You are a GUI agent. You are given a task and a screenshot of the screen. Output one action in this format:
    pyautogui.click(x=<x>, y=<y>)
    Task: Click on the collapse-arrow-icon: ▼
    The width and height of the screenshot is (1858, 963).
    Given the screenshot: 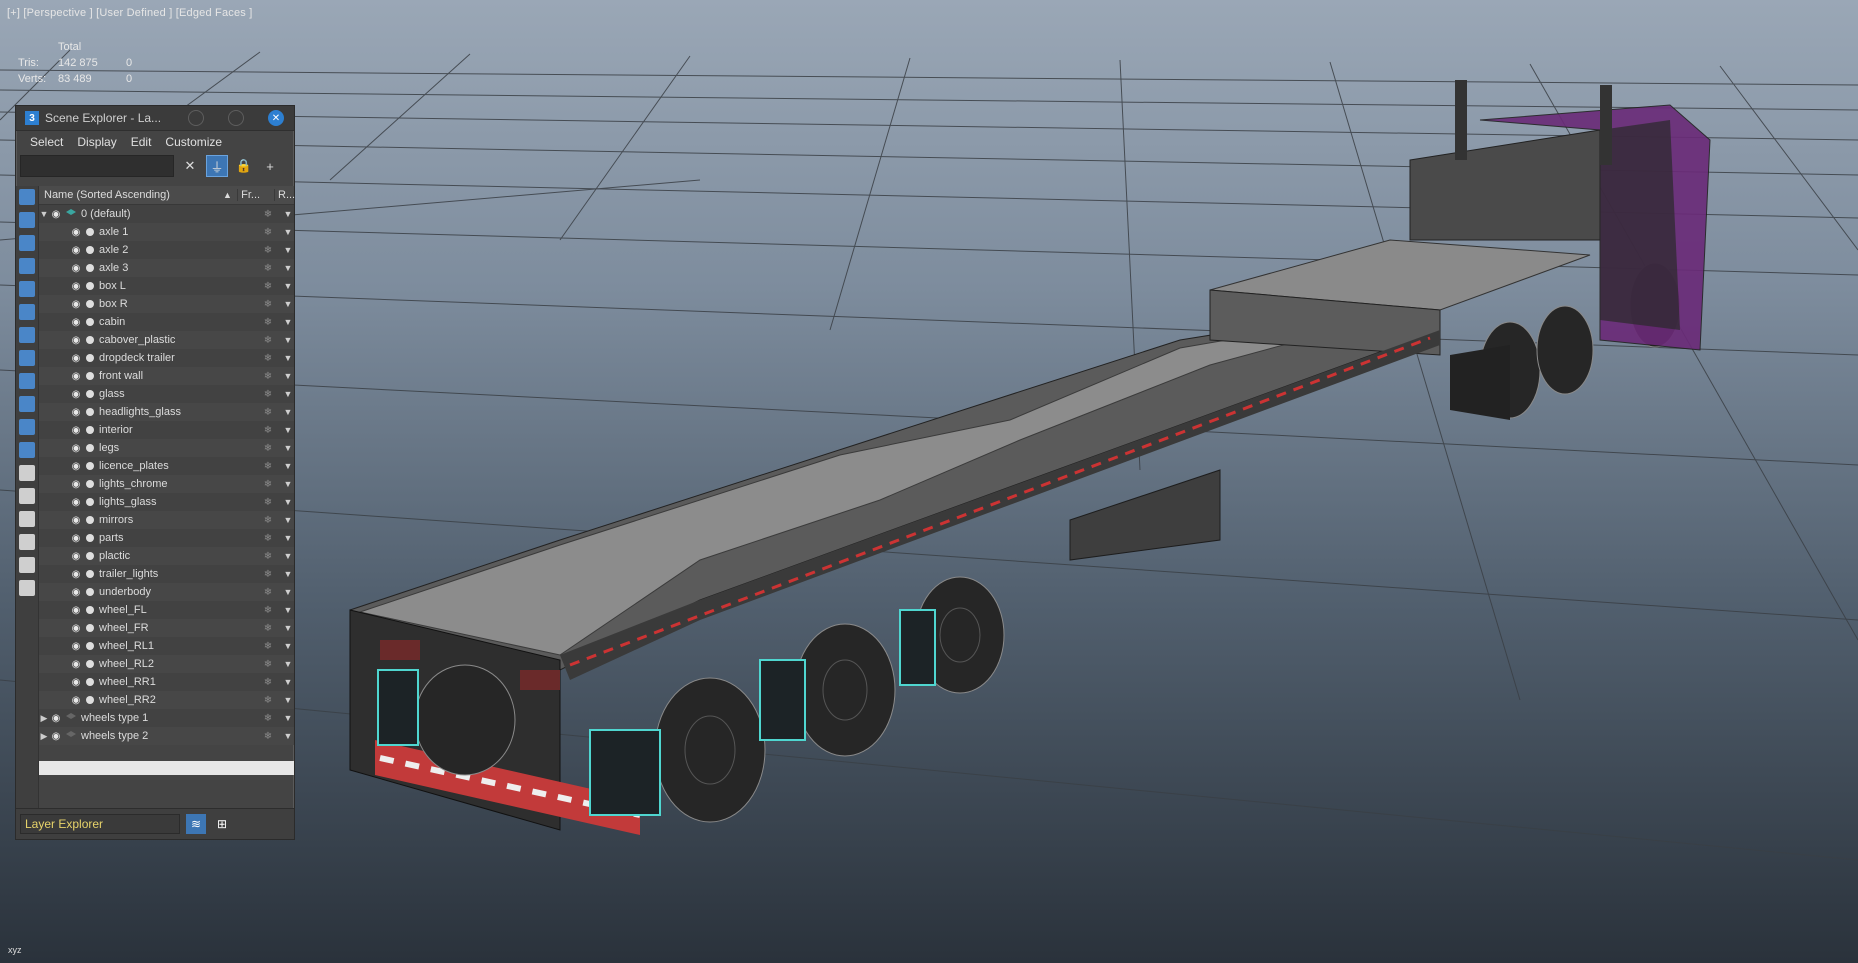 What is the action you would take?
    pyautogui.click(x=44, y=214)
    